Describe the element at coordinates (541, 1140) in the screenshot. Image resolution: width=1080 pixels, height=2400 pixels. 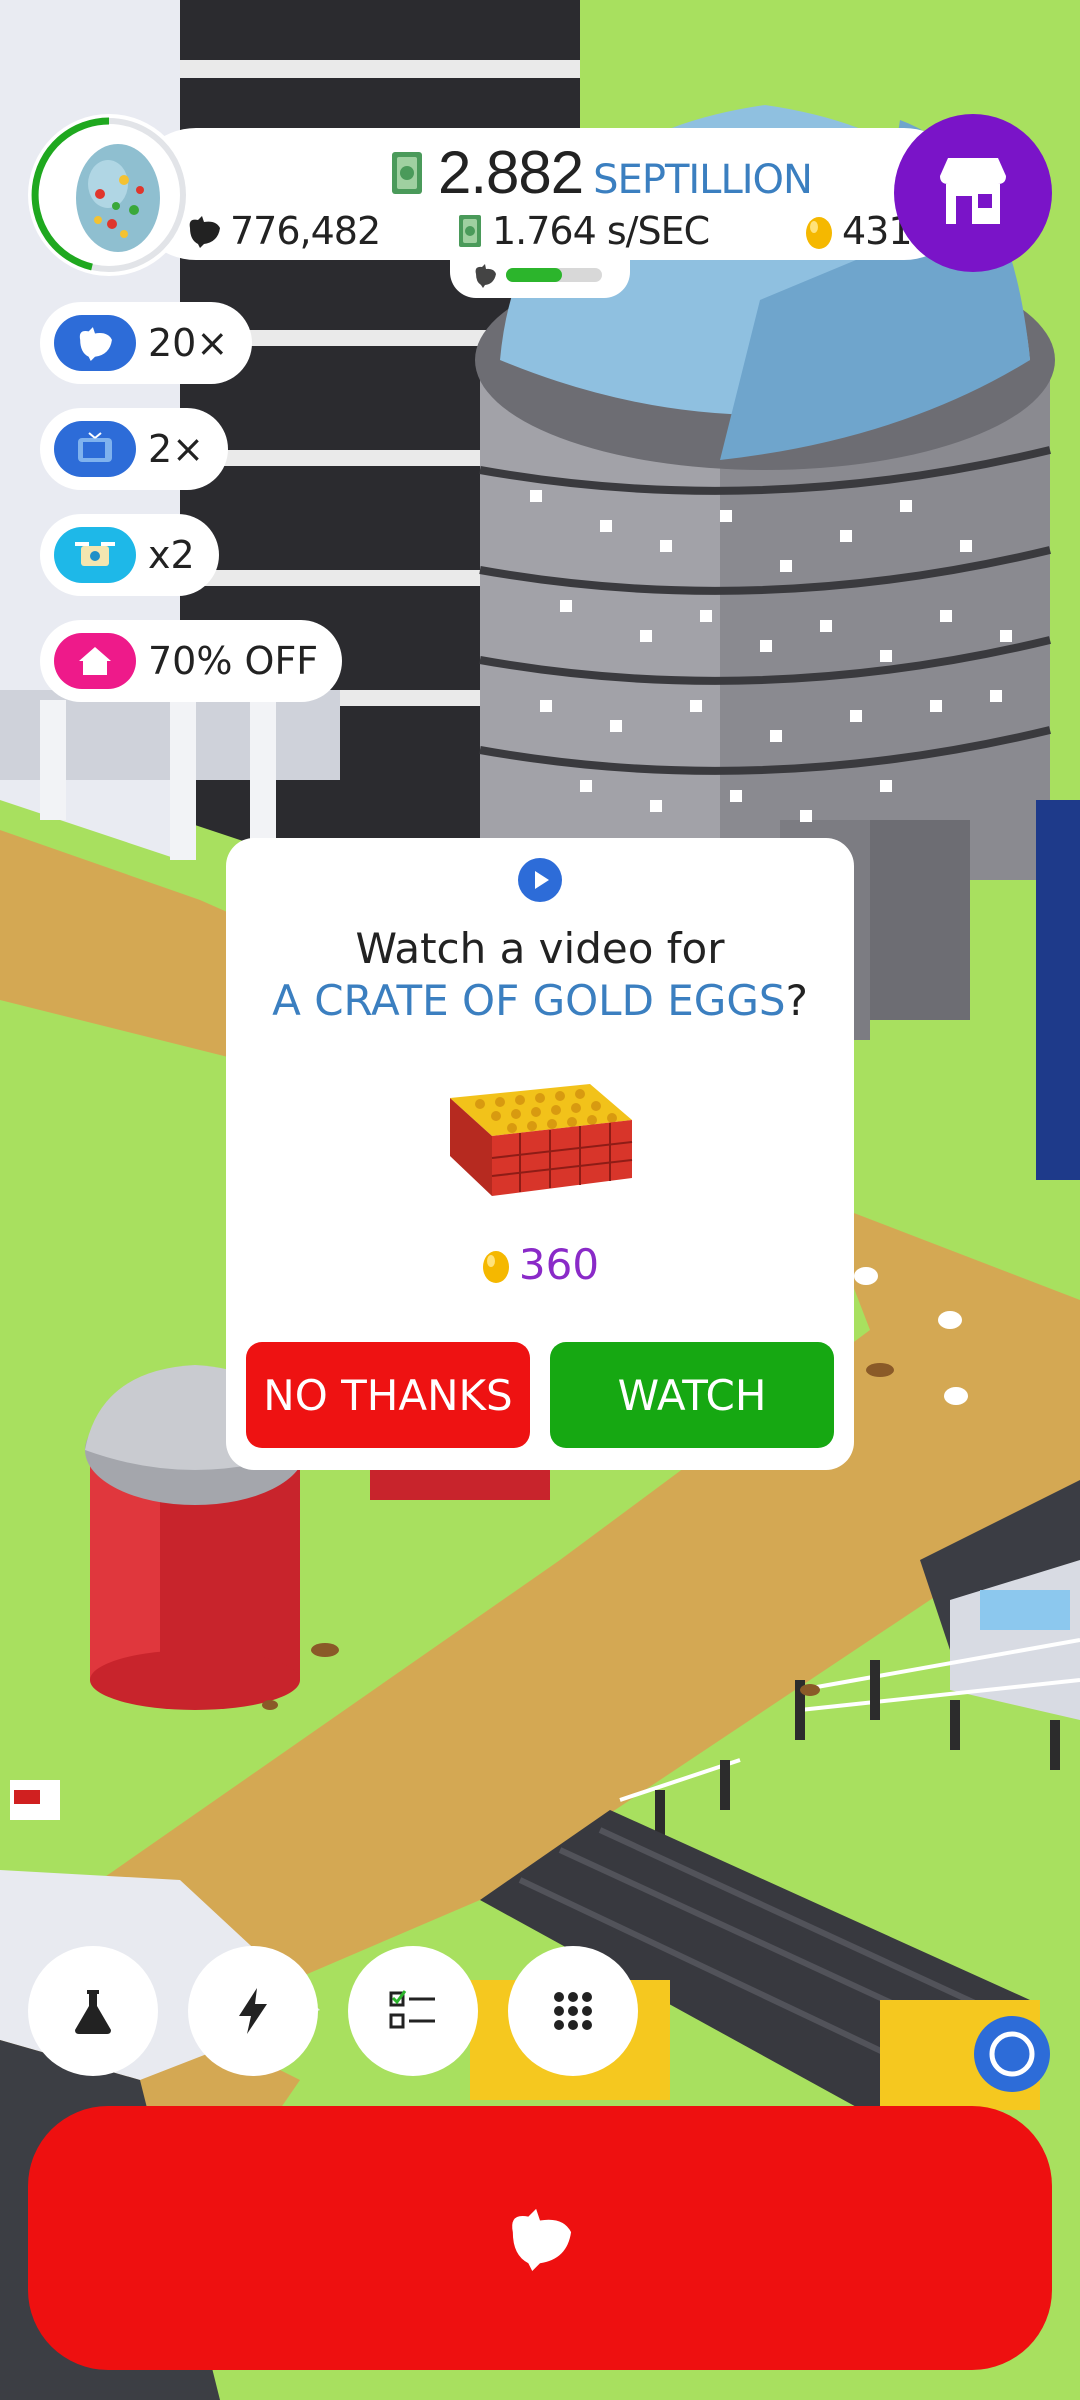
I see `gold-egg-crate-icon` at that location.